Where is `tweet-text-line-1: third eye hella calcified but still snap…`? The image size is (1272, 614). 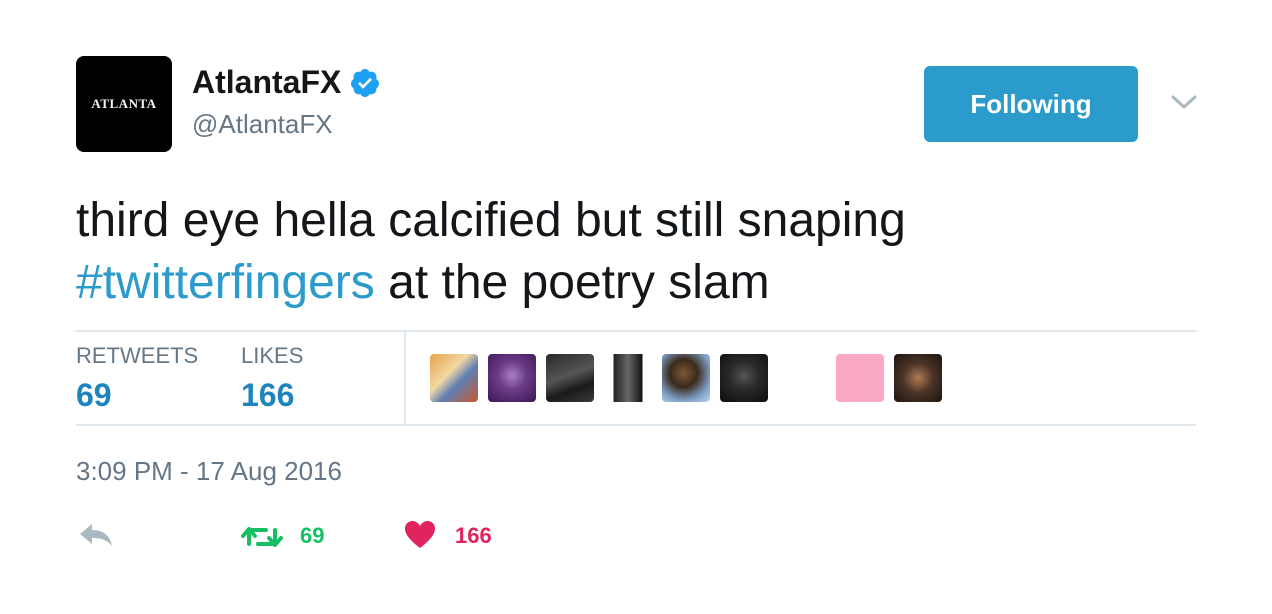
tweet-text-line-1: third eye hella calcified but still snap… is located at coordinates (491, 220).